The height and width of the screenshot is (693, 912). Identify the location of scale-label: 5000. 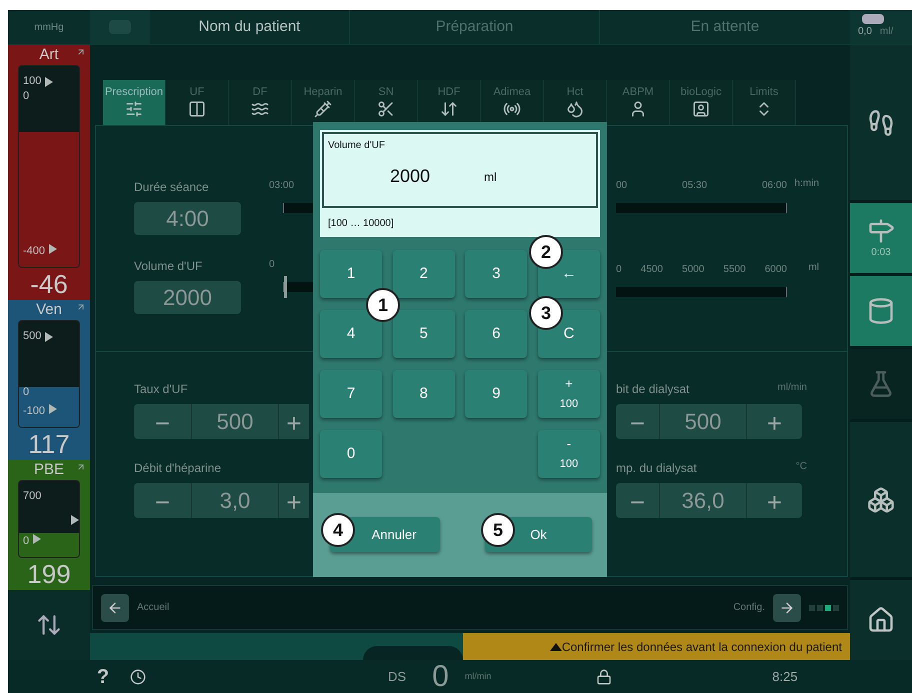
(693, 270).